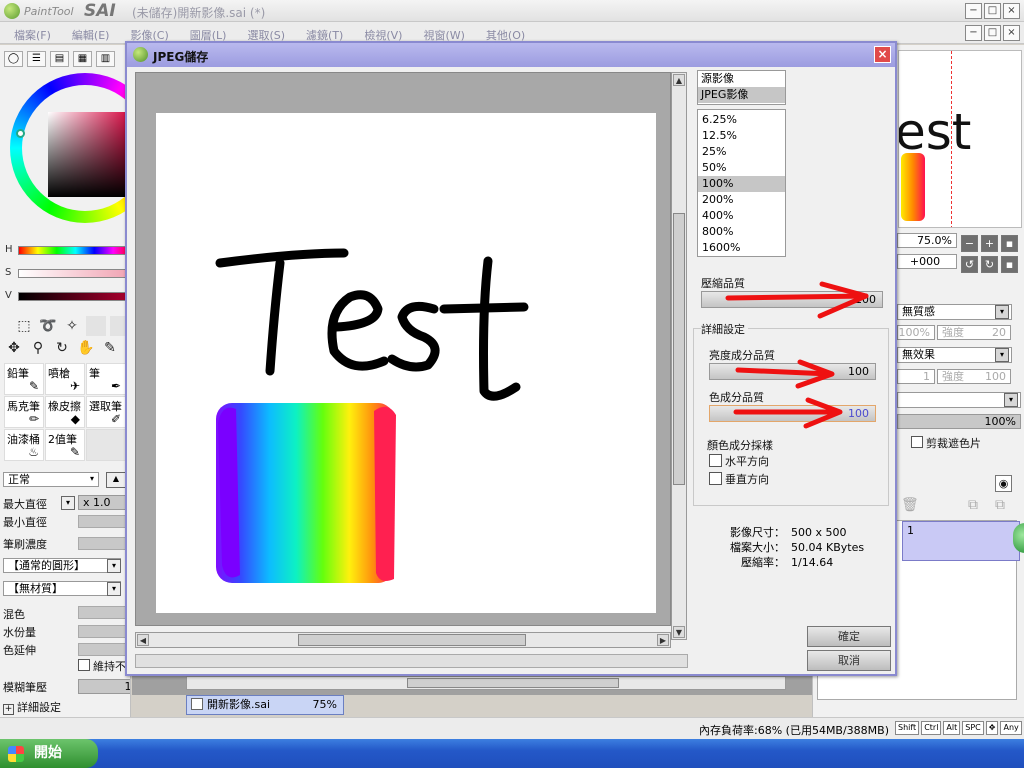  What do you see at coordinates (992, 728) in the screenshot?
I see `move-key-icon: ✥` at bounding box center [992, 728].